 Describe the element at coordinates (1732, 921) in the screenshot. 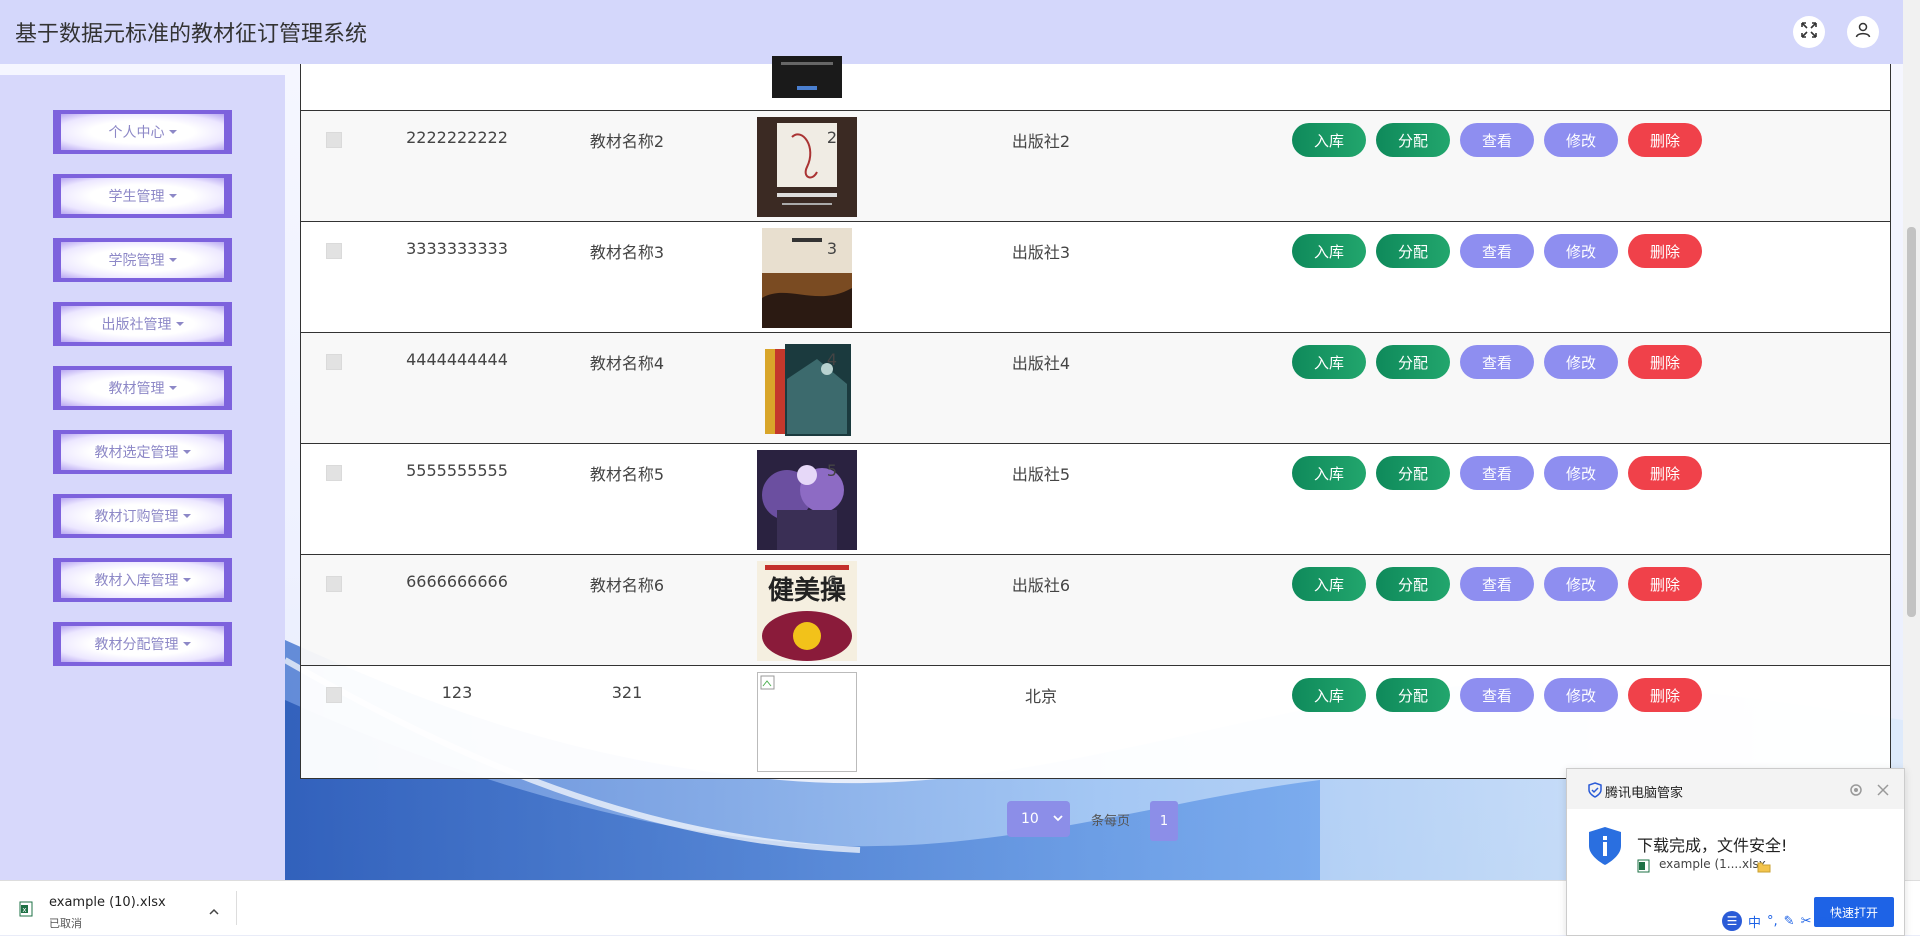

I see `ime-logo-icon: ☰` at that location.